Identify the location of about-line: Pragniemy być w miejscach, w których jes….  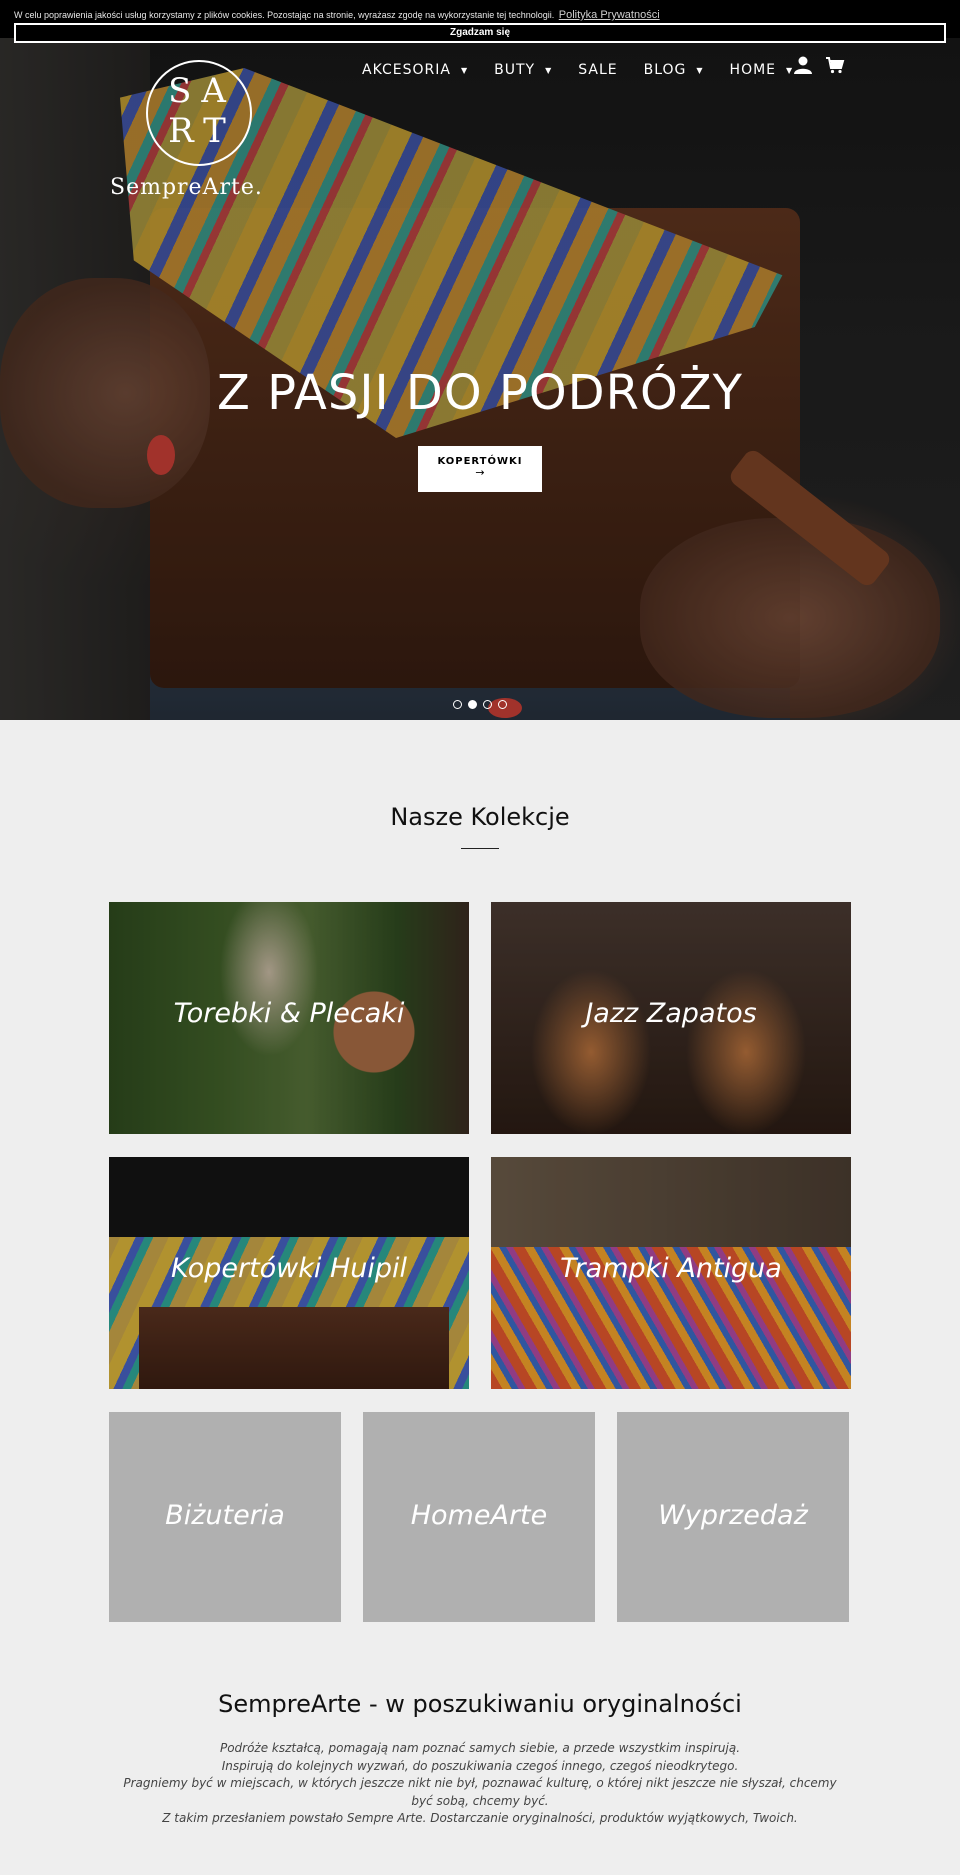
(480, 1792).